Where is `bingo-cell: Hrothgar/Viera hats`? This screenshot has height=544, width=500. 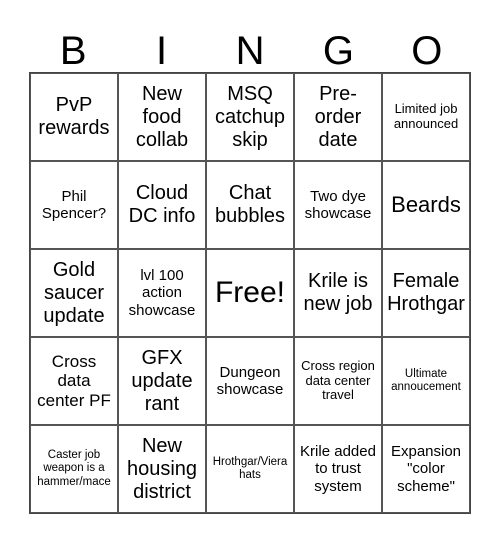 bingo-cell: Hrothgar/Viera hats is located at coordinates (250, 469).